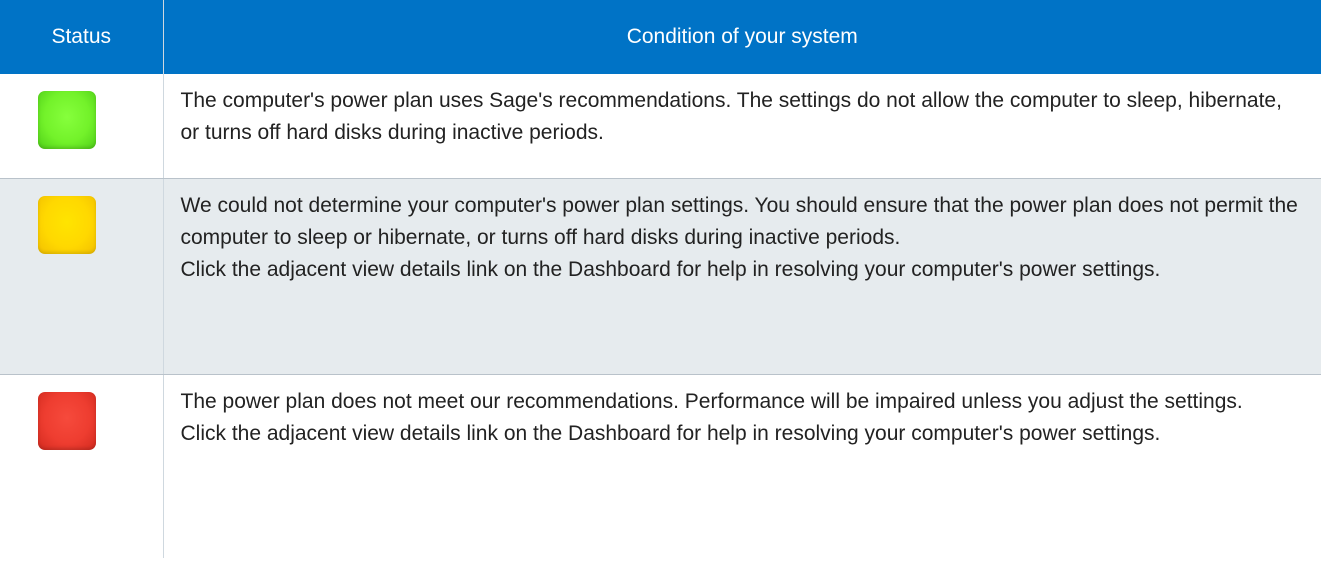 The width and height of the screenshot is (1321, 580). What do you see at coordinates (67, 420) in the screenshot?
I see `red-status-indicator` at bounding box center [67, 420].